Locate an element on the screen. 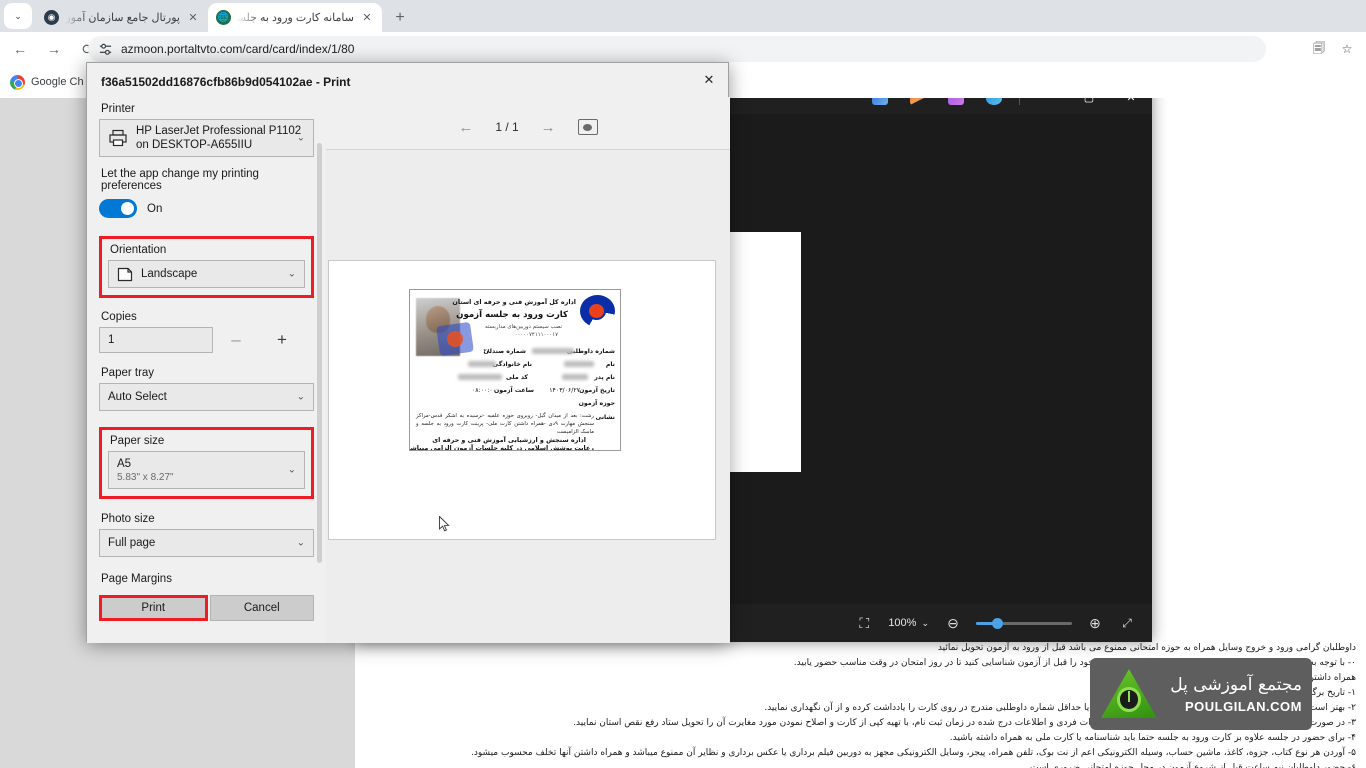 This screenshot has height=768, width=1366. photo-size-label: Photo size is located at coordinates (128, 519).